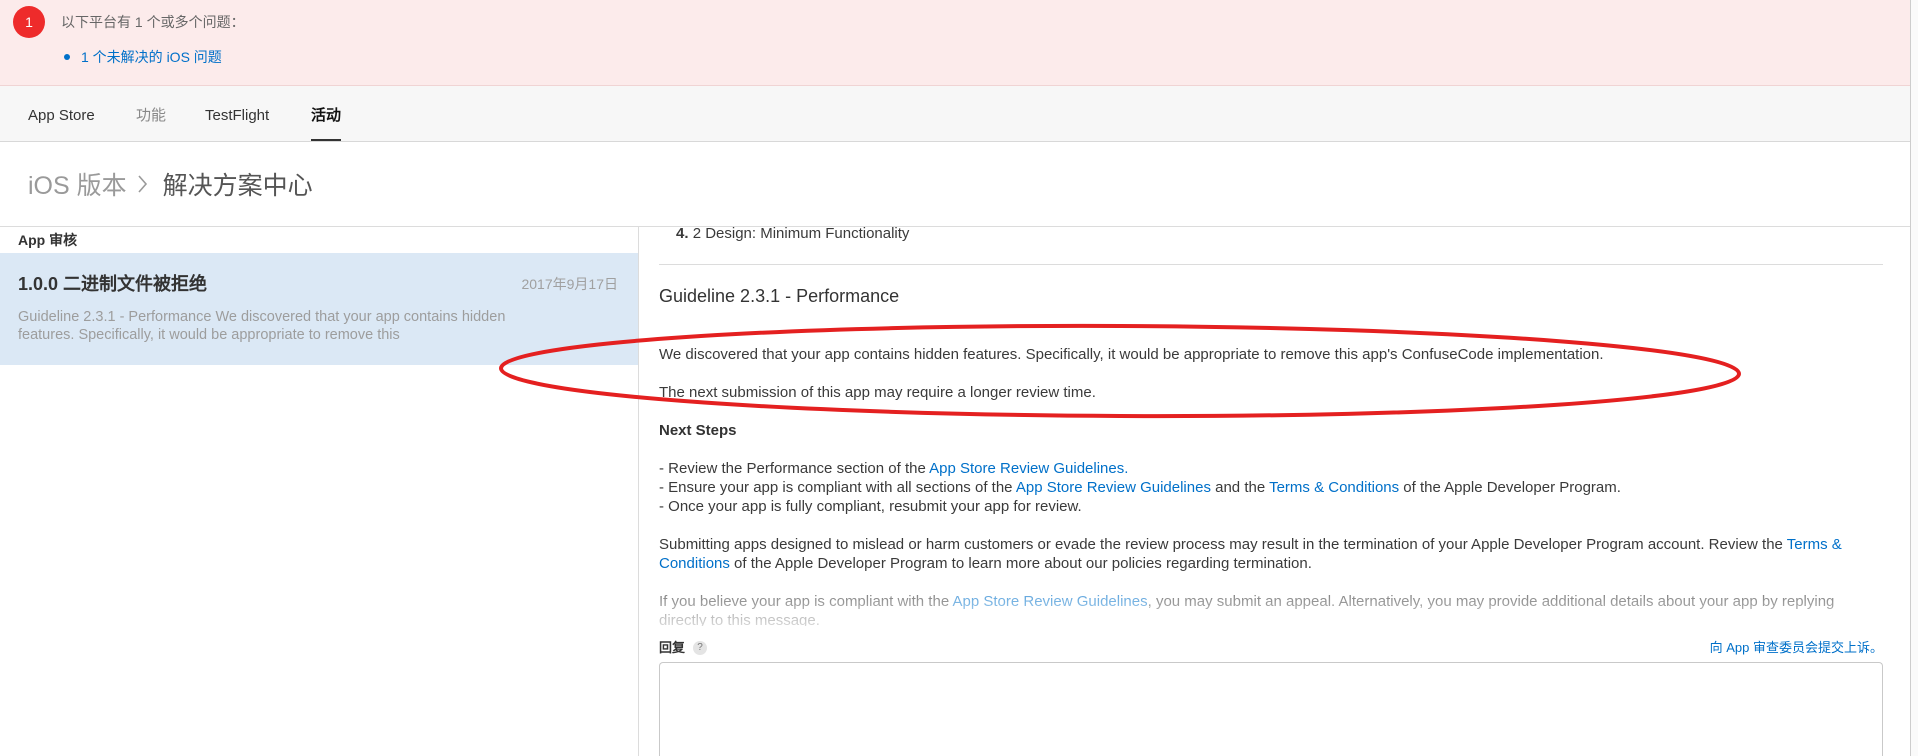  Describe the element at coordinates (67, 57) in the screenshot. I see `bullet-icon` at that location.